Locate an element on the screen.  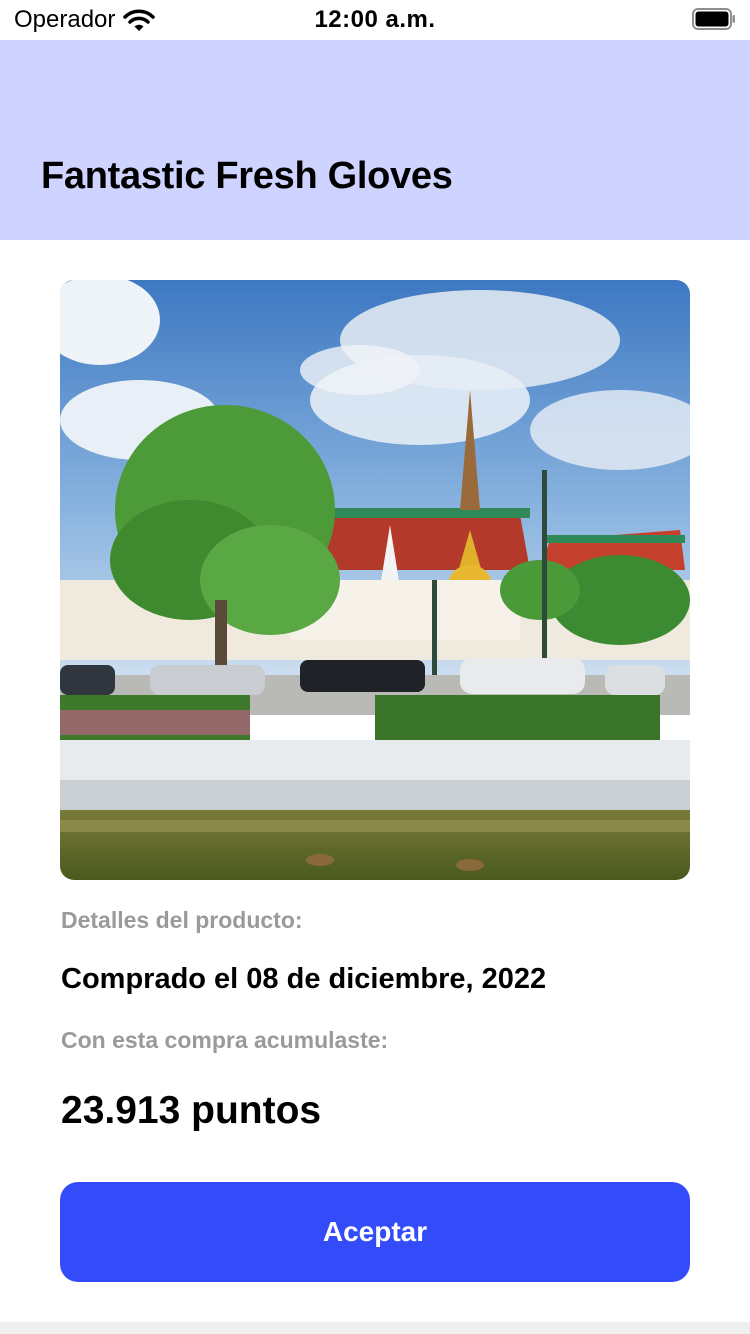
status-bar: Operador 12:00 a.m. is located at coordinates (375, 20).